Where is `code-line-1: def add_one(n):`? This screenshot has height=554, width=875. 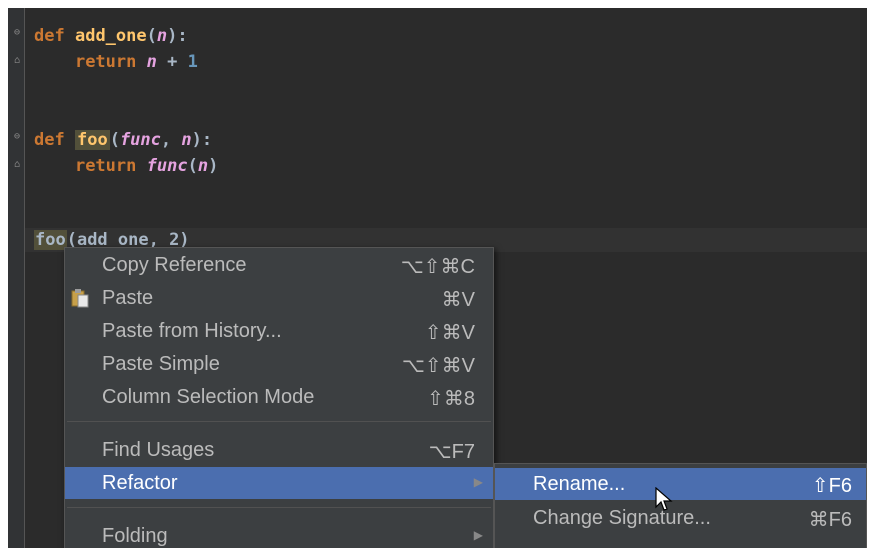
code-line-1: def add_one(n): is located at coordinates (111, 36).